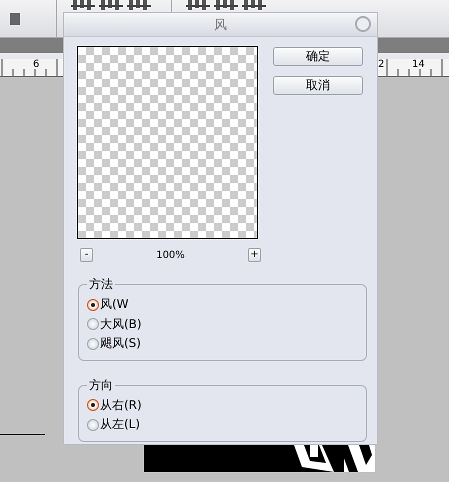 This screenshot has width=449, height=482. What do you see at coordinates (114, 305) in the screenshot?
I see `radio-label: 风(W` at bounding box center [114, 305].